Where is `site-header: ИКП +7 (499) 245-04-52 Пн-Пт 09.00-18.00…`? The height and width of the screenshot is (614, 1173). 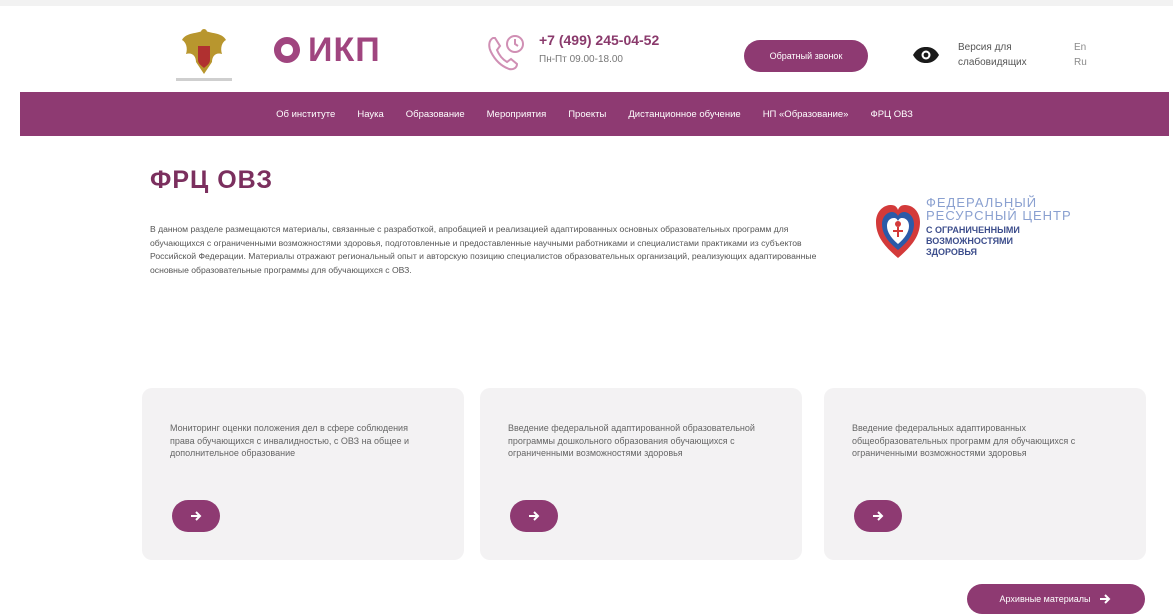 site-header: ИКП +7 (499) 245-04-52 Пн-Пт 09.00-18.00… is located at coordinates (586, 46).